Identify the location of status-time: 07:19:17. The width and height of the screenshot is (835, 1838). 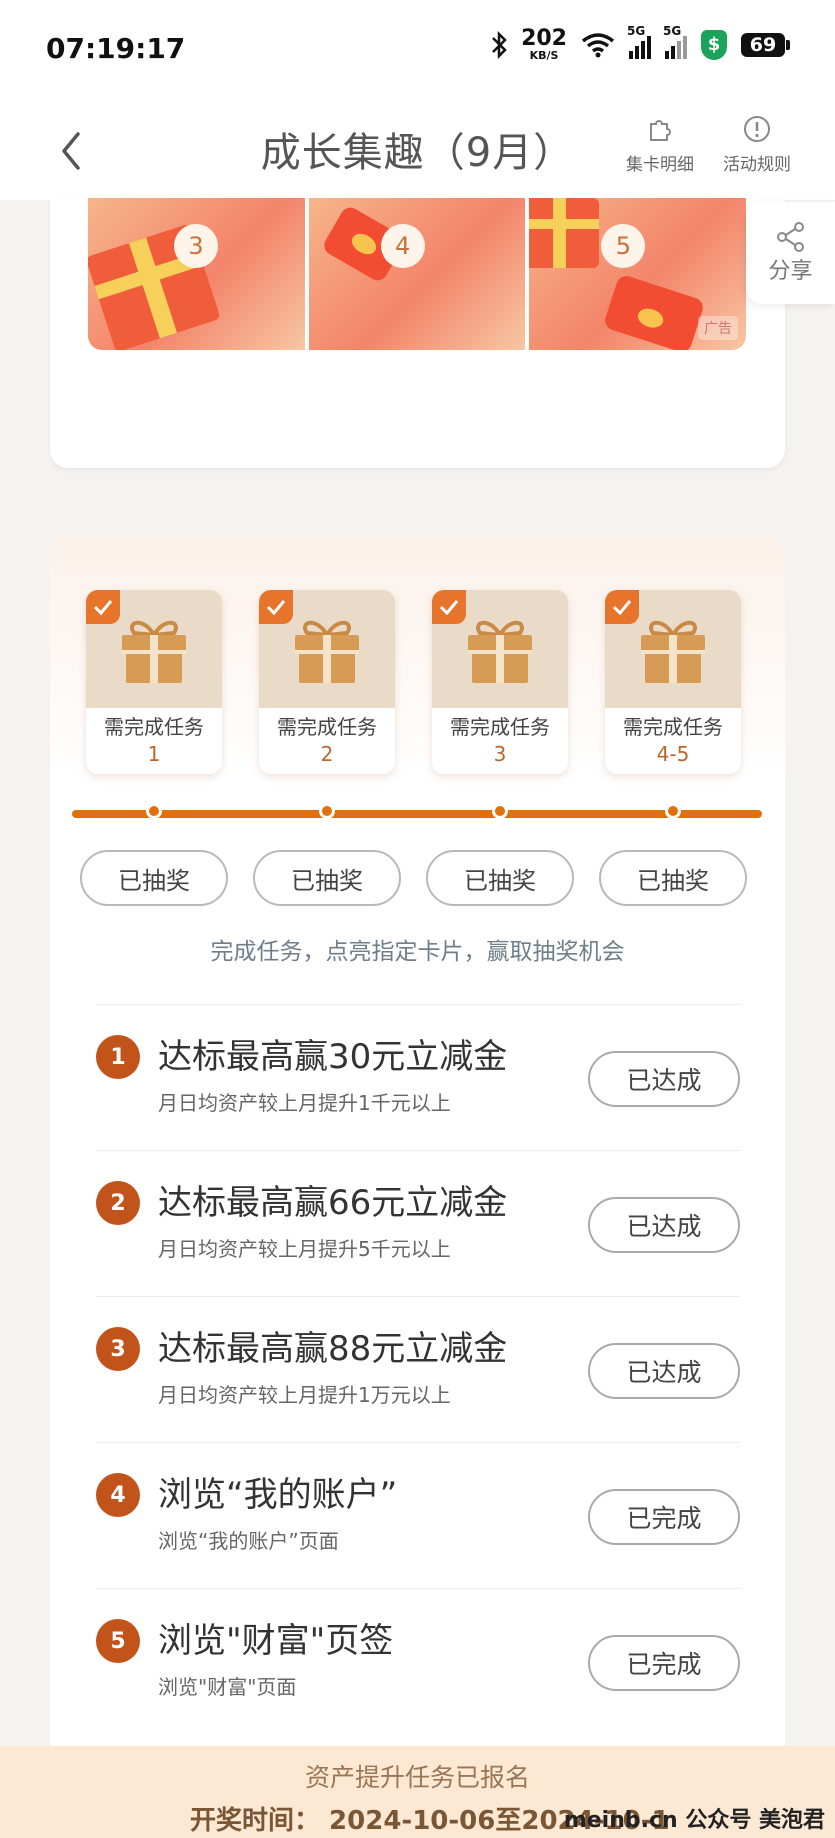
(116, 48).